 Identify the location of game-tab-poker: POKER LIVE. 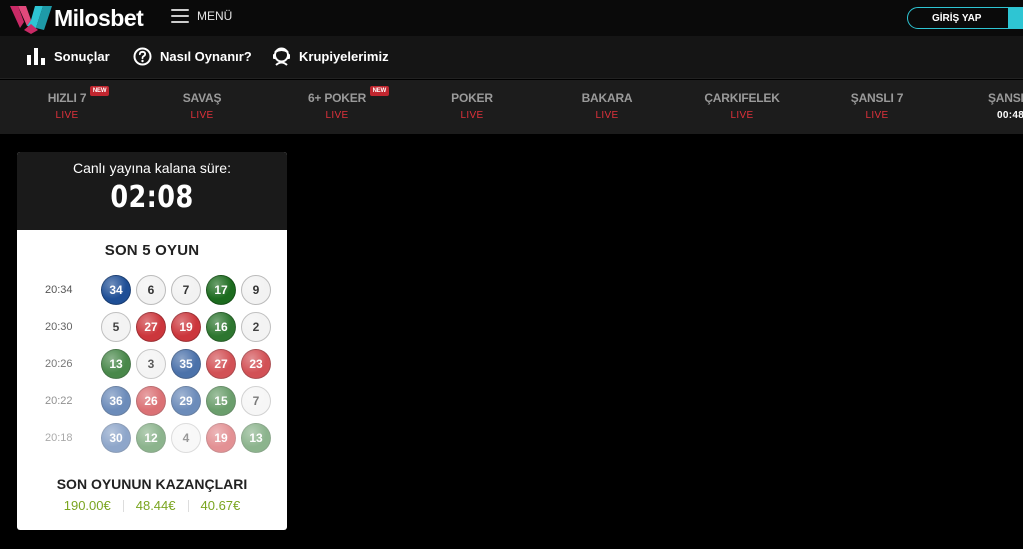
(472, 105).